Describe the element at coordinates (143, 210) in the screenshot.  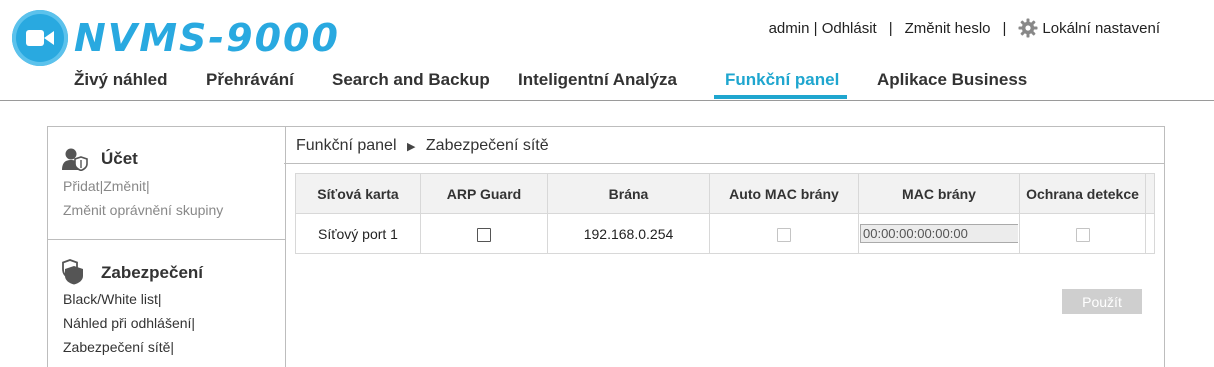
I see `sidebar-link-group-permissions: Změnit oprávnění skupiny` at that location.